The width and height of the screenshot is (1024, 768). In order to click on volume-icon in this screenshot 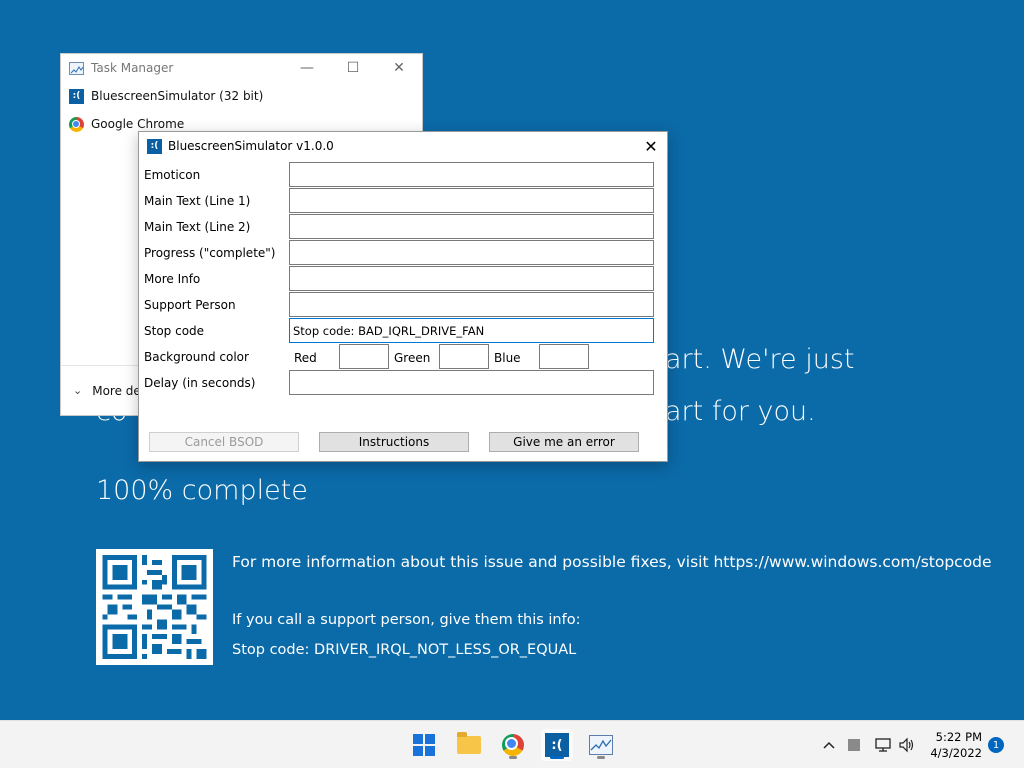, I will do `click(907, 744)`.